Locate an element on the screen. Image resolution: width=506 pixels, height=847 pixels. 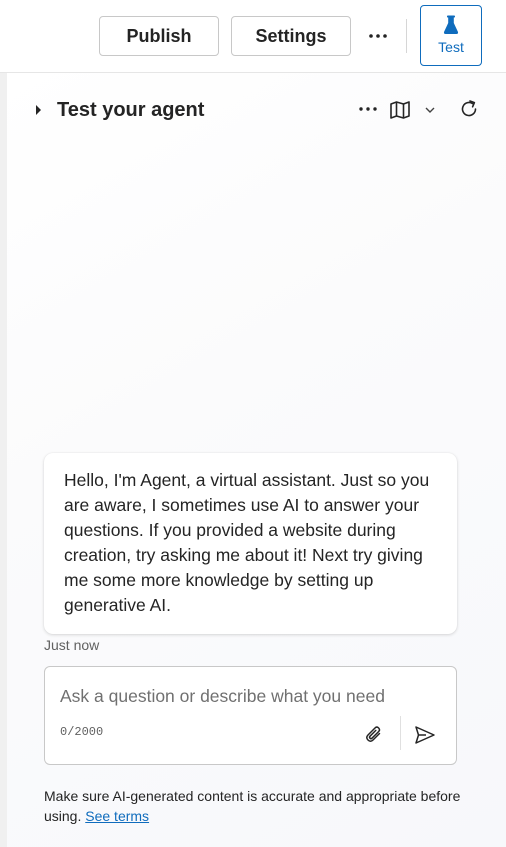
message-timestamp: Just now is located at coordinates (72, 645).